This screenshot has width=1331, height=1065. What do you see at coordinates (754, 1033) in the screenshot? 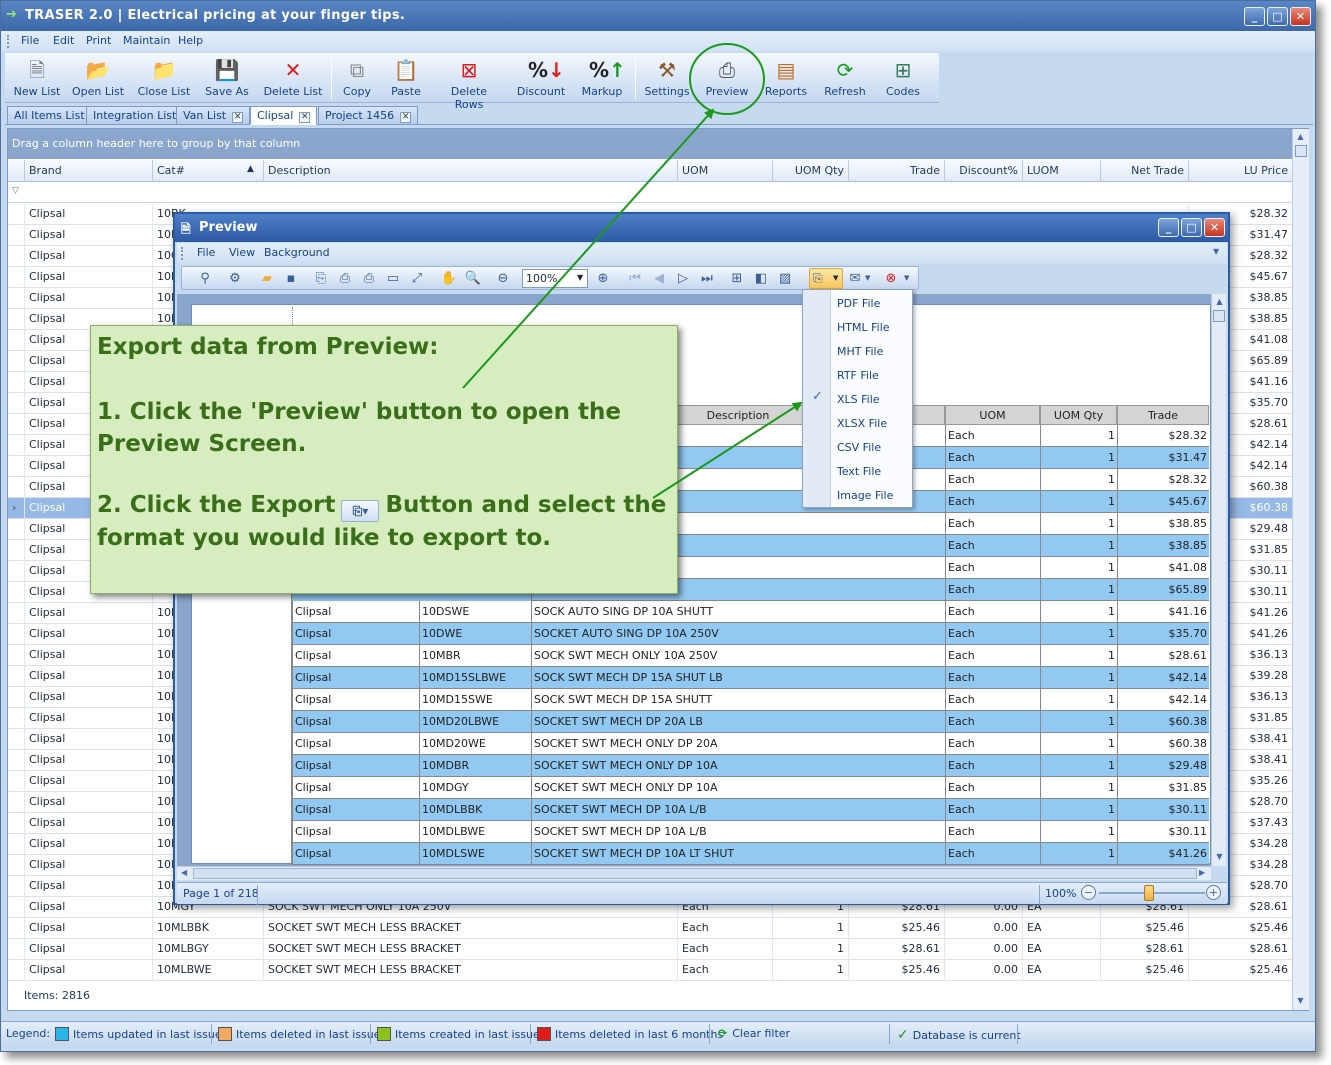
I see `clear-filter-button: ⟳ Clear filter` at bounding box center [754, 1033].